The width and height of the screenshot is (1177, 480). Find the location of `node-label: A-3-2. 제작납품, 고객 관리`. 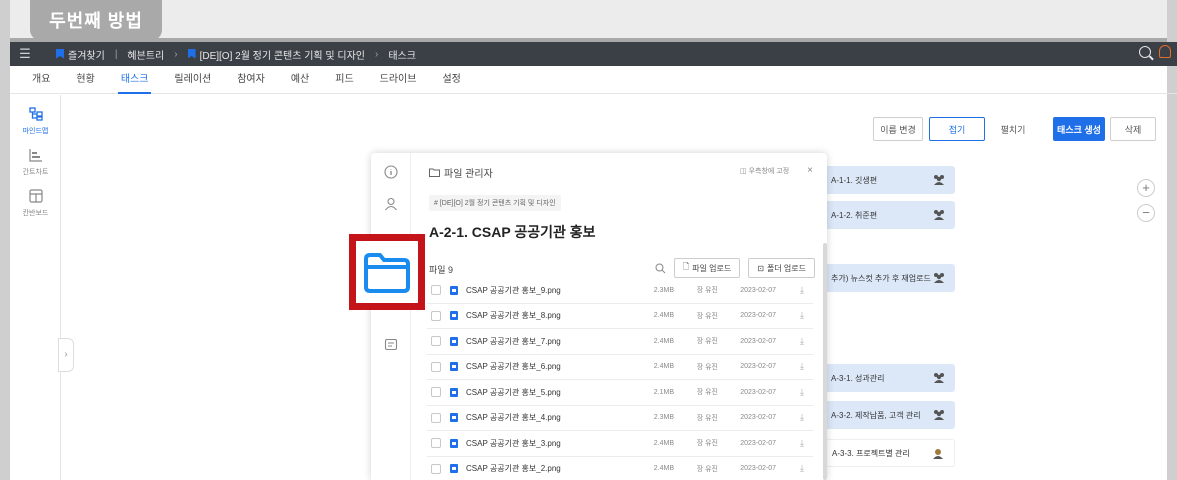

node-label: A-3-2. 제작납품, 고객 관리 is located at coordinates (876, 415).